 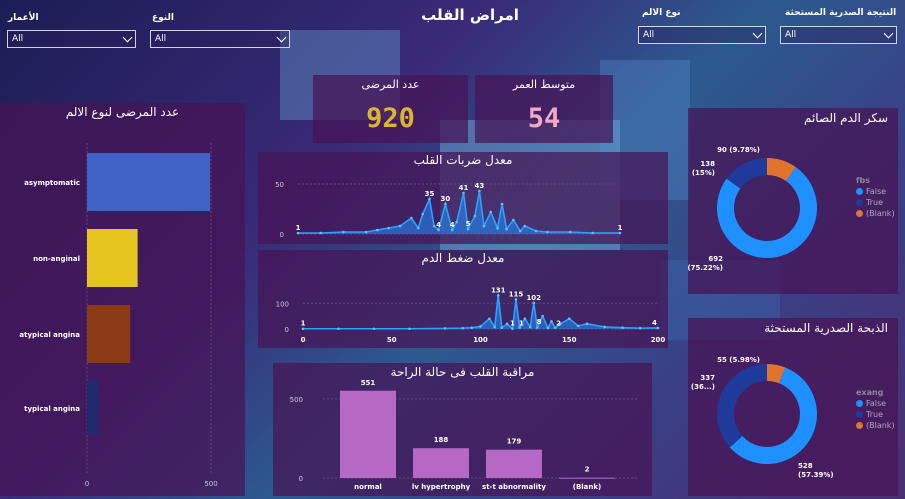 I want to click on pain-x-tick-label: 500, so click(x=210, y=484).